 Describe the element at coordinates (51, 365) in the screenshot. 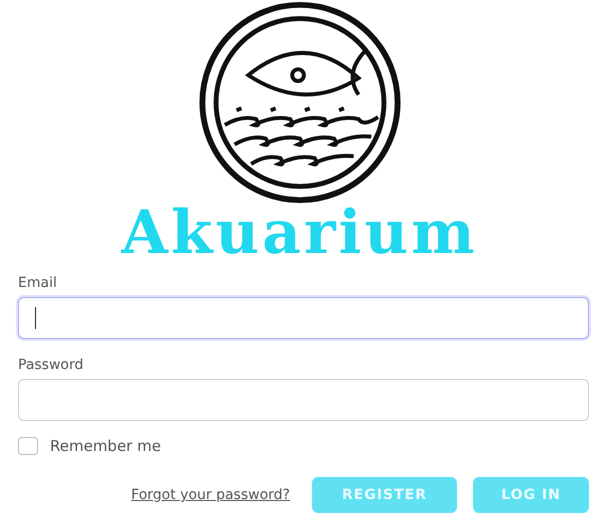

I see `field-label: Password` at that location.